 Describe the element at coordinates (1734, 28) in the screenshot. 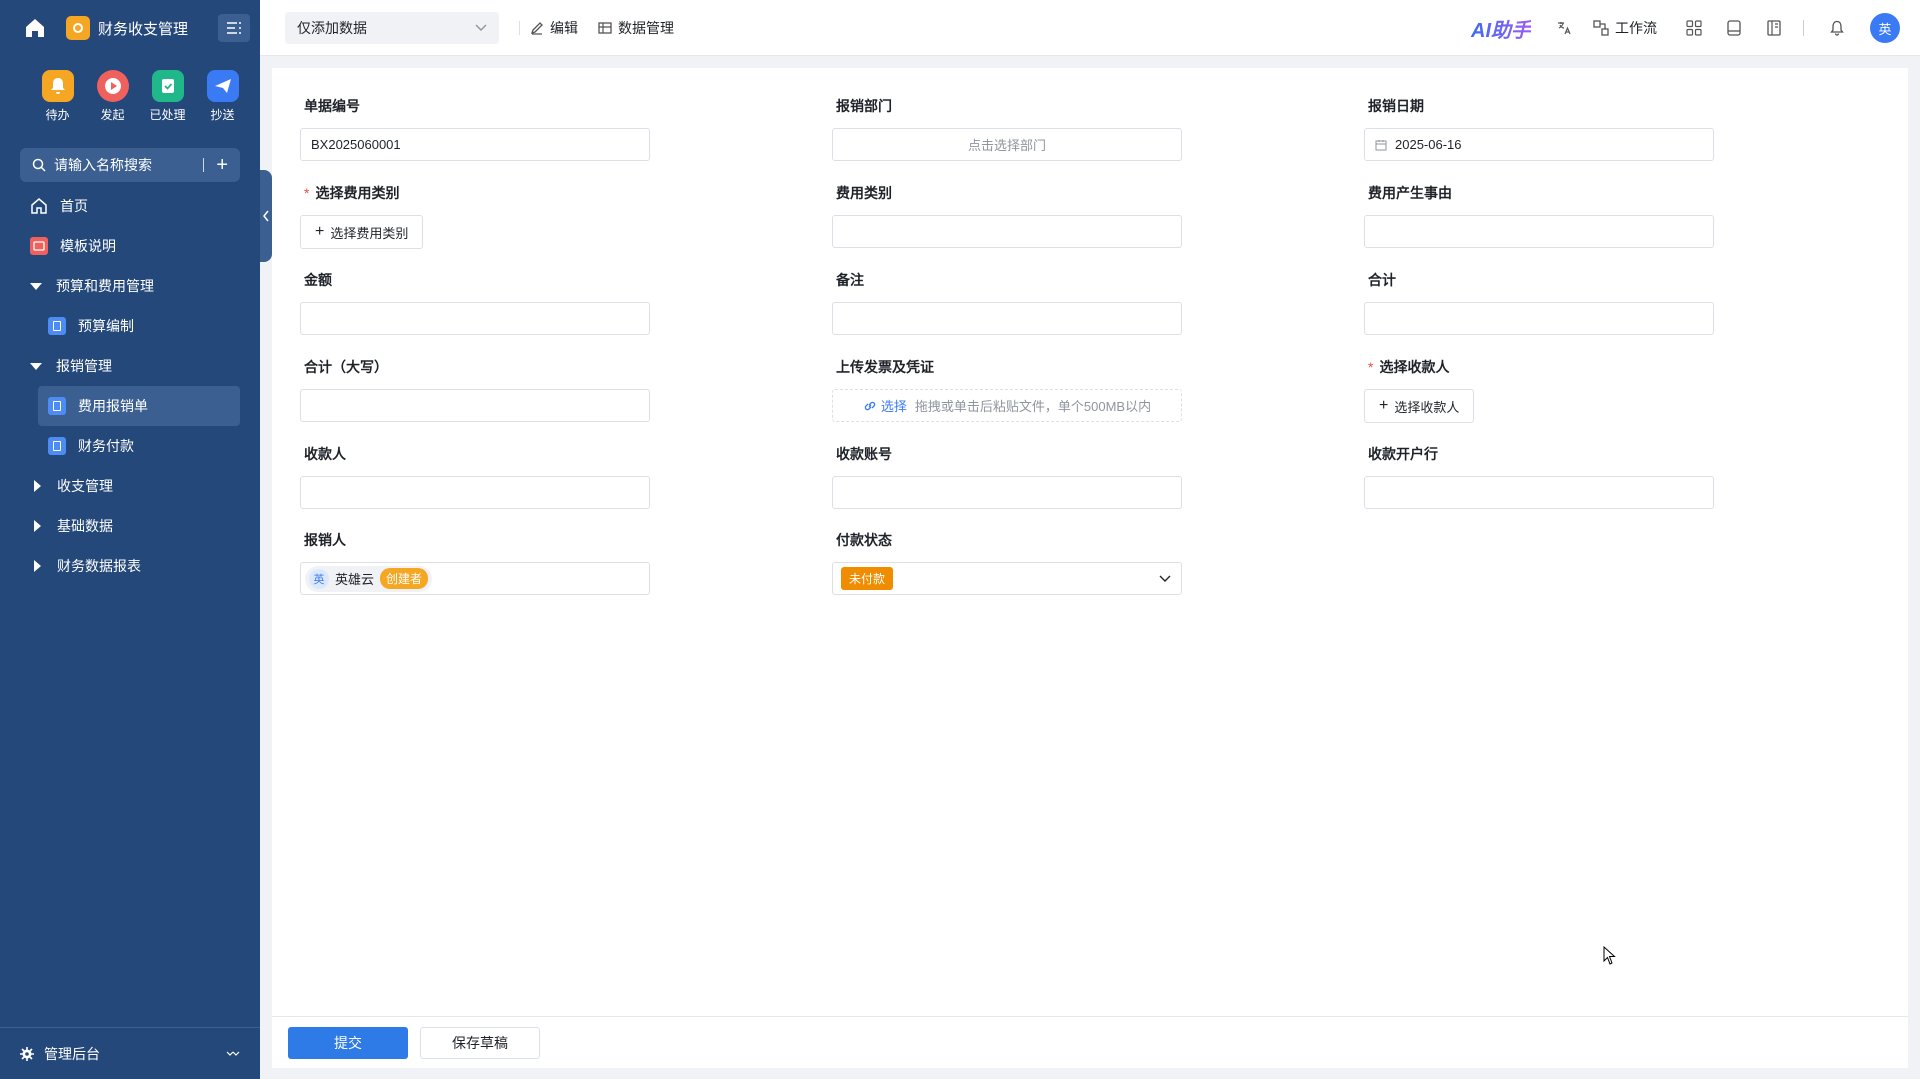

I see `book-icon` at that location.